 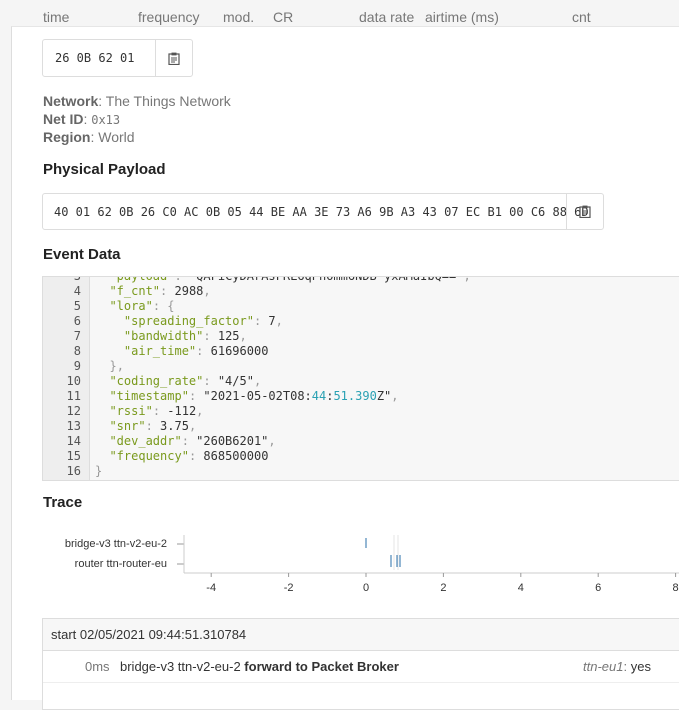 What do you see at coordinates (116, 137) in the screenshot?
I see `region-value: World` at bounding box center [116, 137].